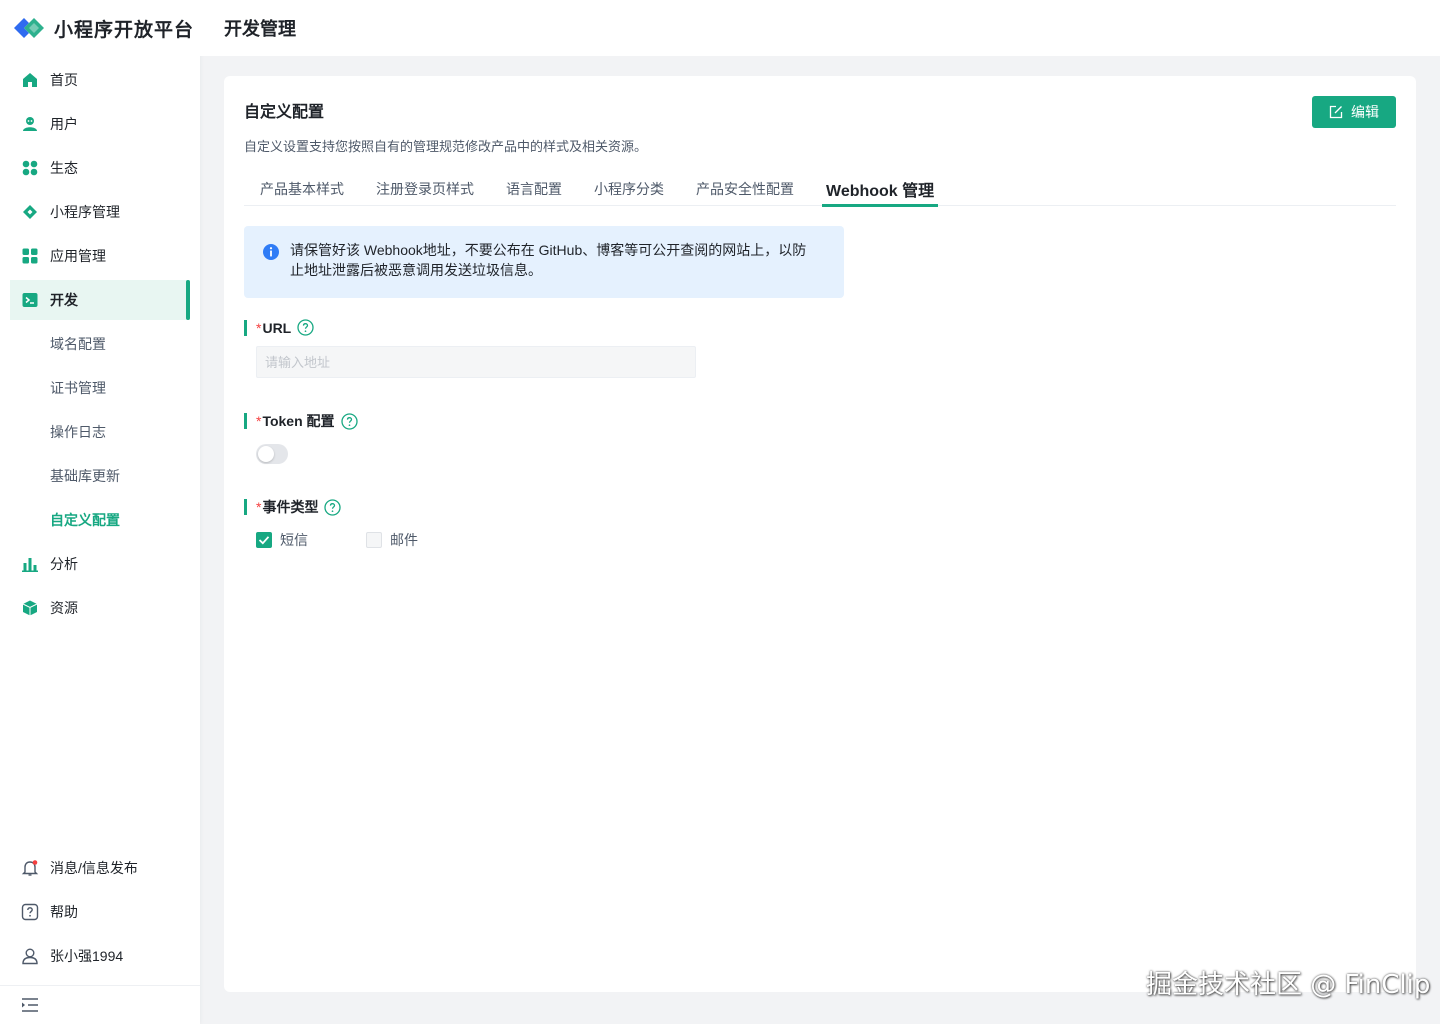  What do you see at coordinates (1288, 985) in the screenshot?
I see `watermark: 掘金技术社区 @ FinClip` at bounding box center [1288, 985].